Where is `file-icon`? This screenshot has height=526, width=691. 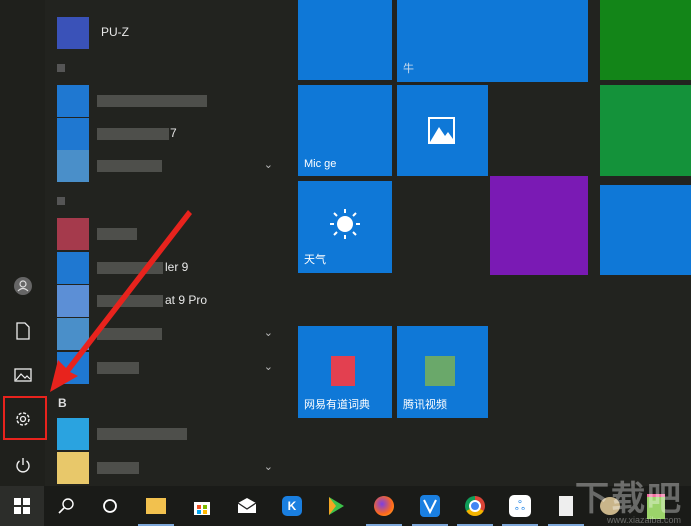
file-icon is located at coordinates (566, 506).